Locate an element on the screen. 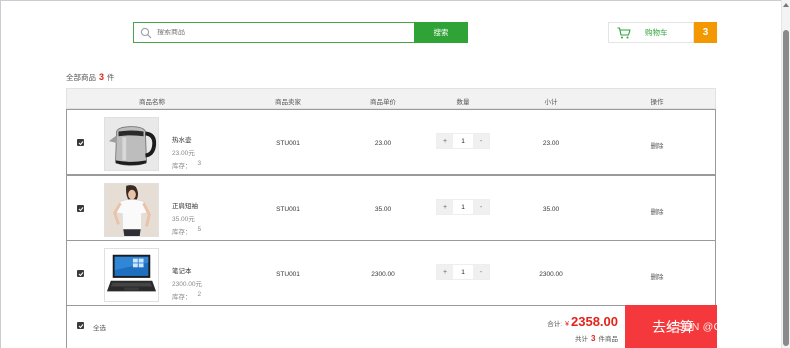 Image resolution: width=790 pixels, height=348 pixels. header-subtotal: 小计 is located at coordinates (551, 102).